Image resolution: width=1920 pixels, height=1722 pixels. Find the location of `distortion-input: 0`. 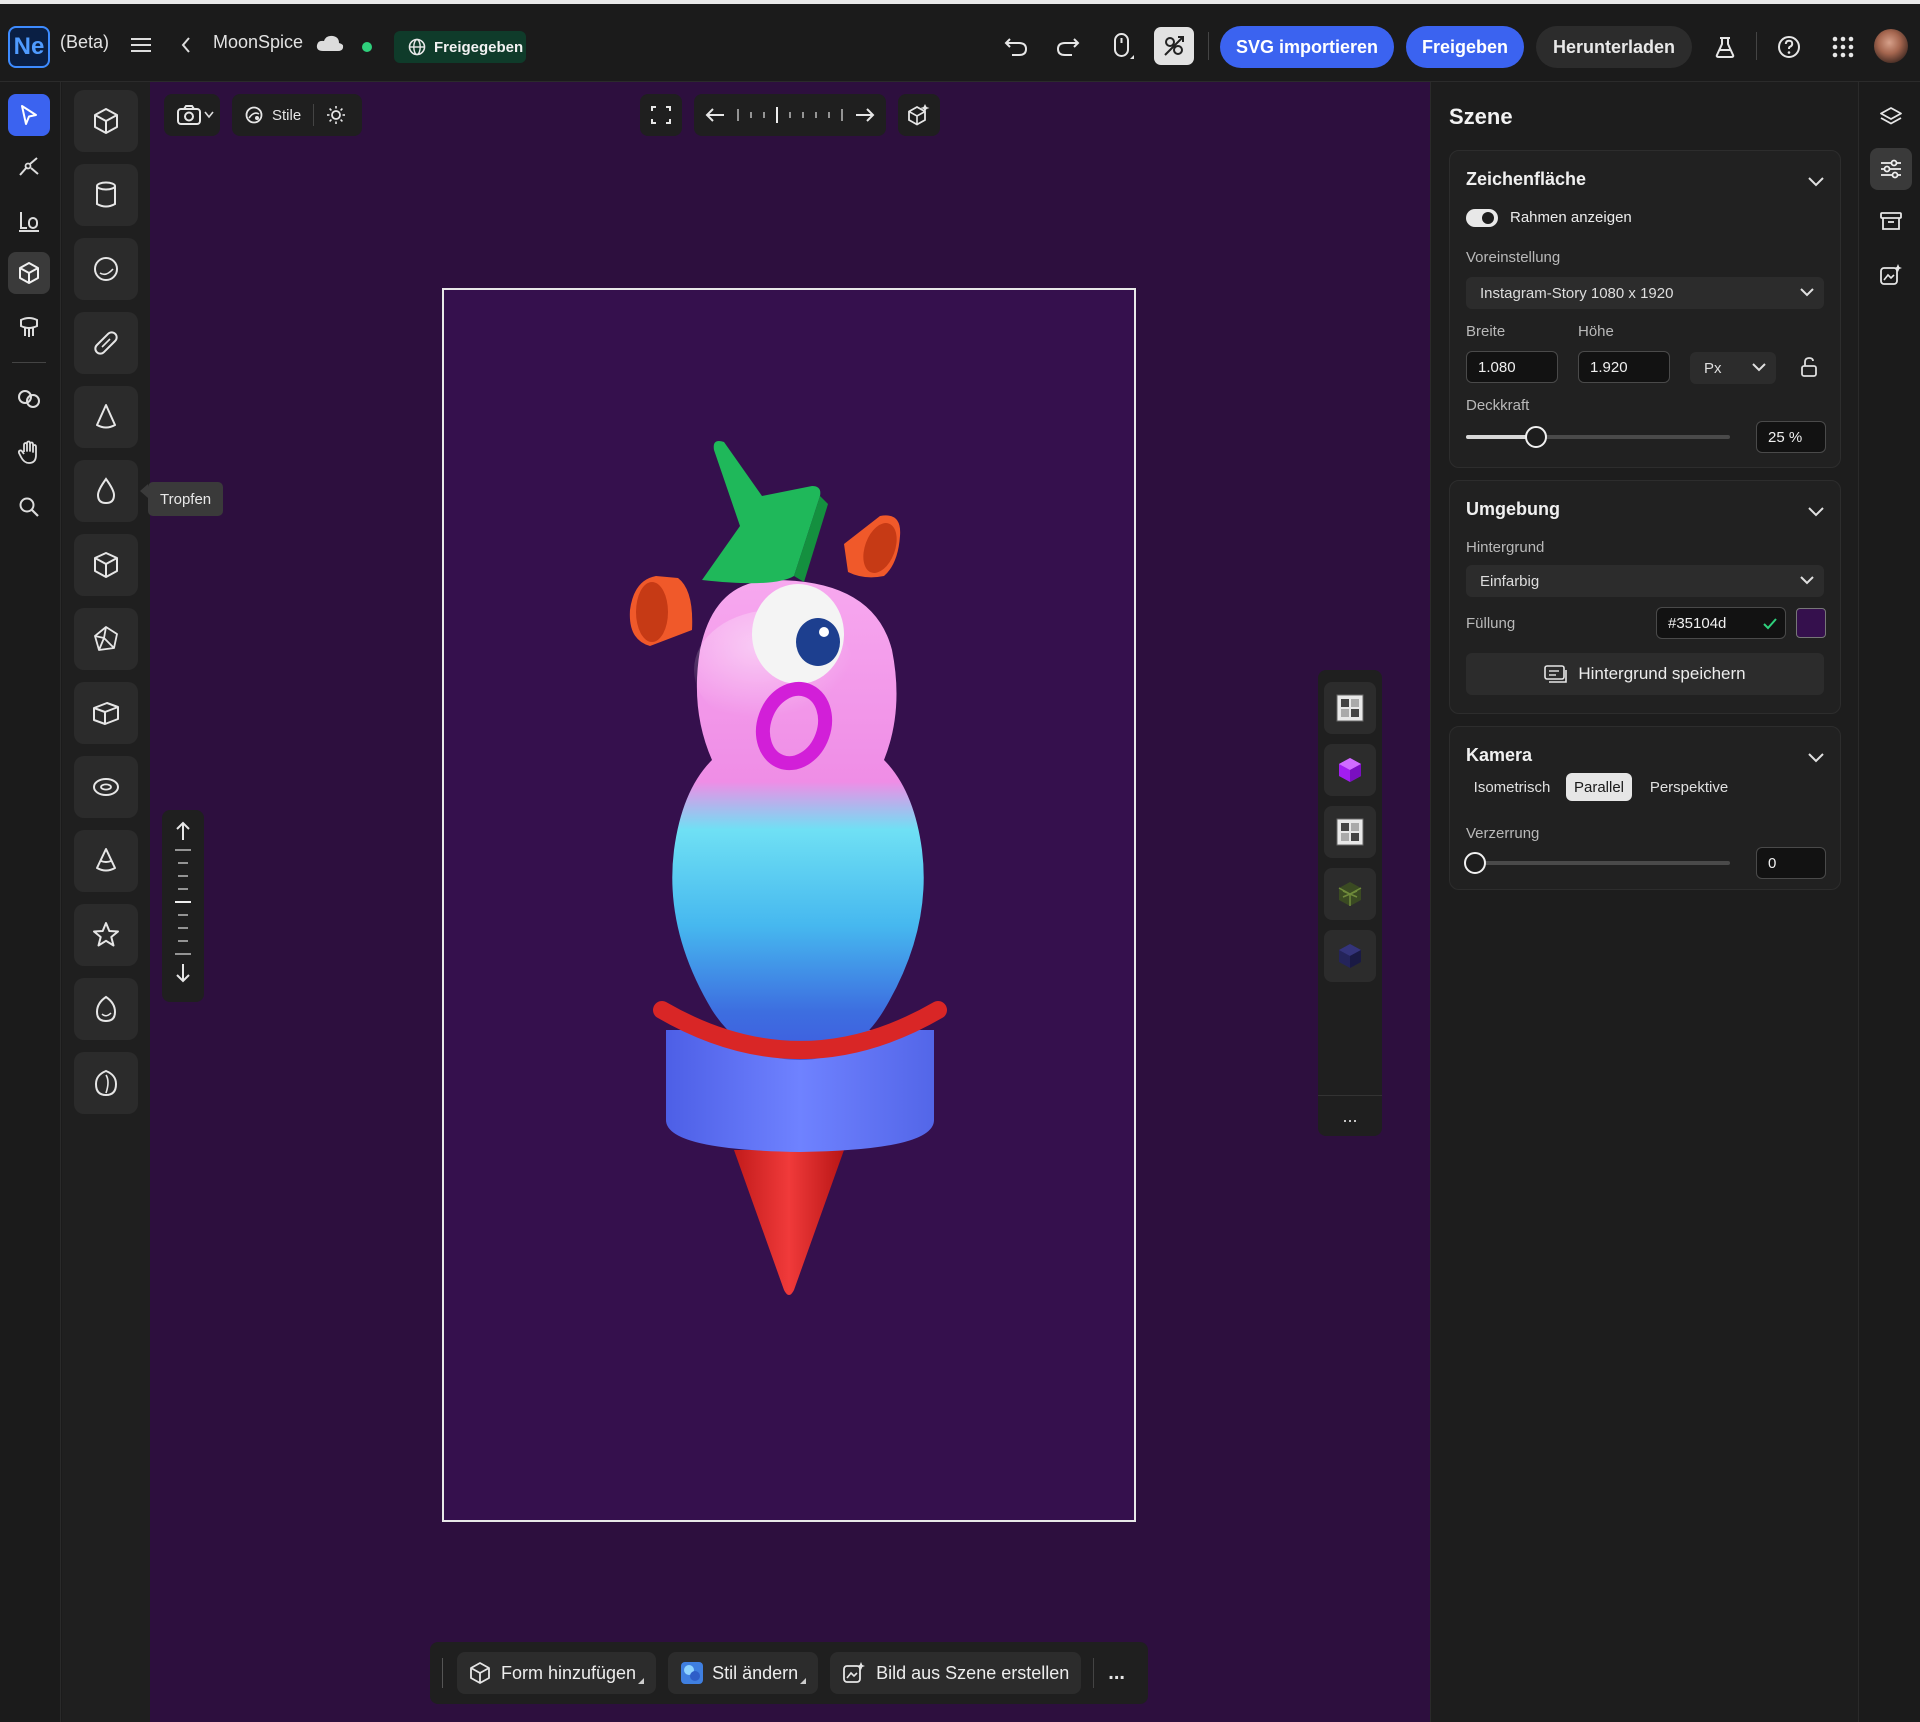

distortion-input: 0 is located at coordinates (1791, 863).